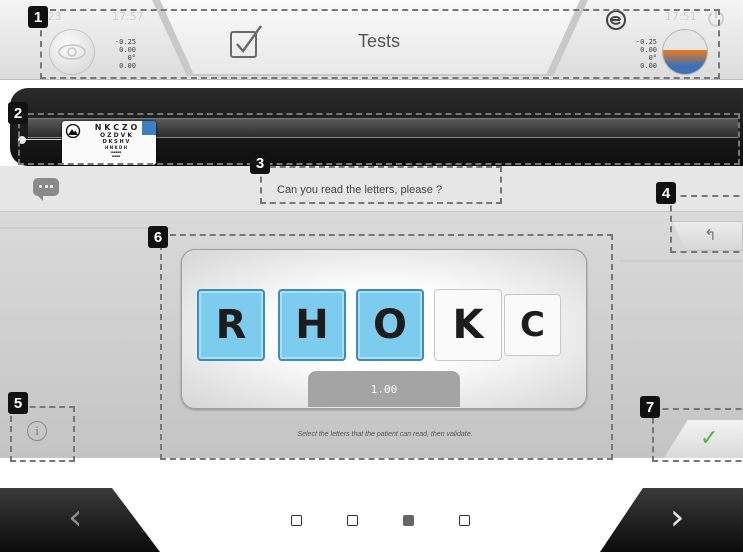 This screenshot has width=743, height=559. What do you see at coordinates (18, 113) in the screenshot?
I see `callout-badge-2: 2` at bounding box center [18, 113].